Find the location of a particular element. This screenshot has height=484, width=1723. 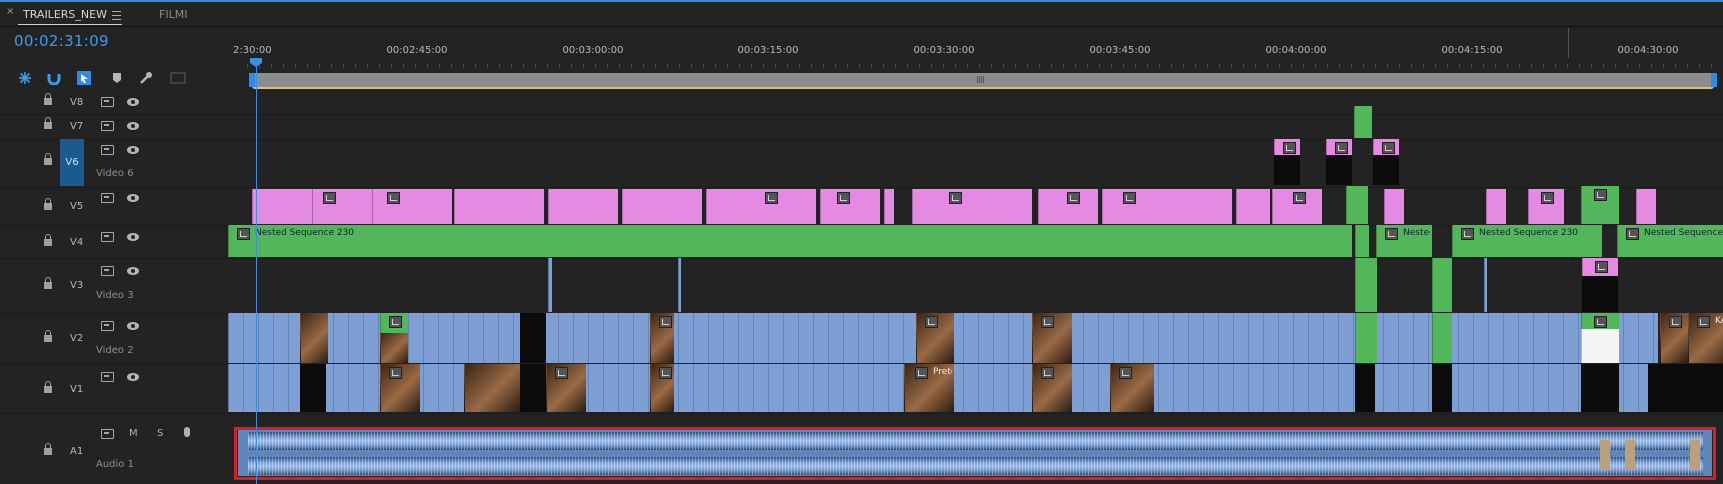

track-target-a1: A1 is located at coordinates (82, 451).